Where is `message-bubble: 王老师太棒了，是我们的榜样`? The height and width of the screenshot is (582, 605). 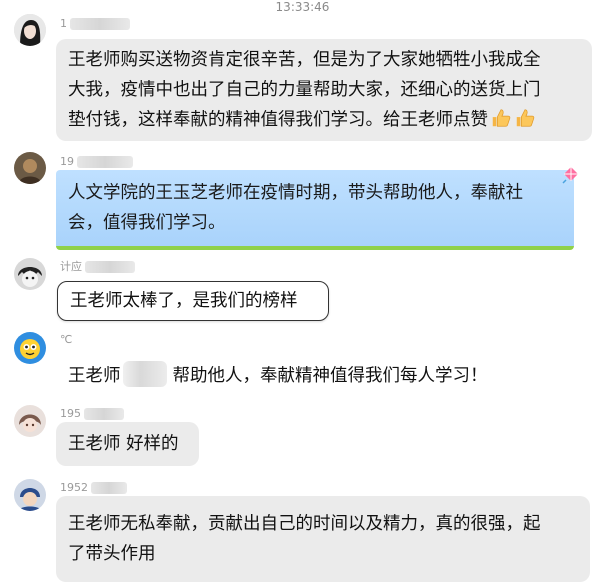 message-bubble: 王老师太棒了，是我们的榜样 is located at coordinates (193, 301).